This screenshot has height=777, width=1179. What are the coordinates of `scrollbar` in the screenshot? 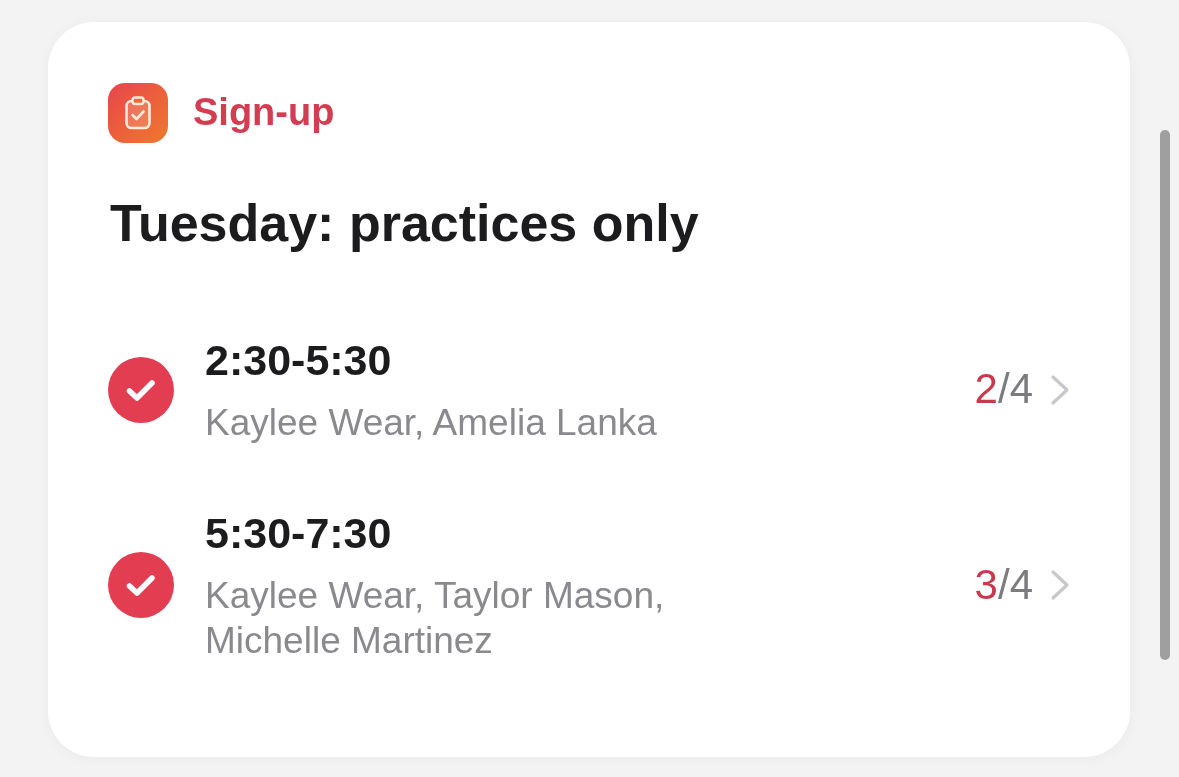 It's located at (1165, 395).